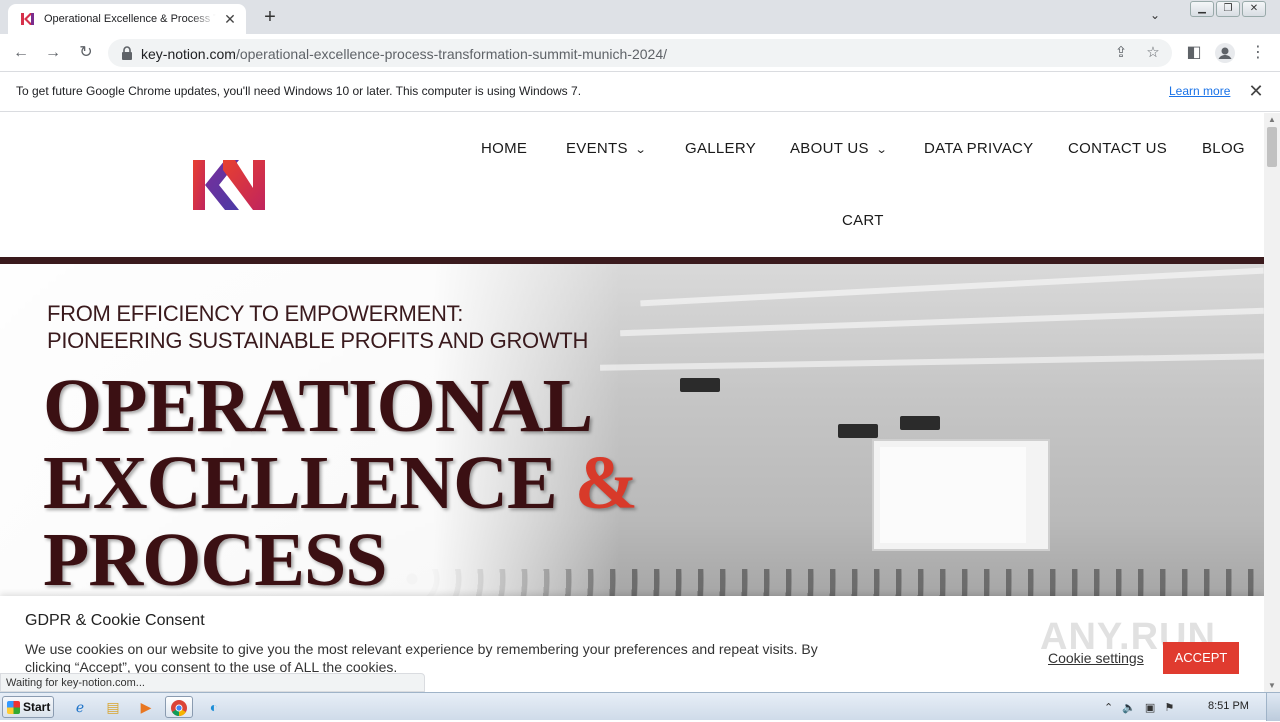  I want to click on cookie-settings-link: Cookie settings, so click(1096, 658).